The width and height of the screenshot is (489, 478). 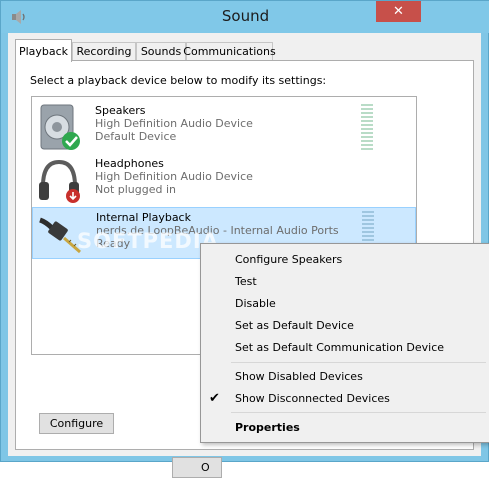 I want to click on menu-item-set-default-communication-device: Set as Default Communication Device, so click(x=345, y=348).